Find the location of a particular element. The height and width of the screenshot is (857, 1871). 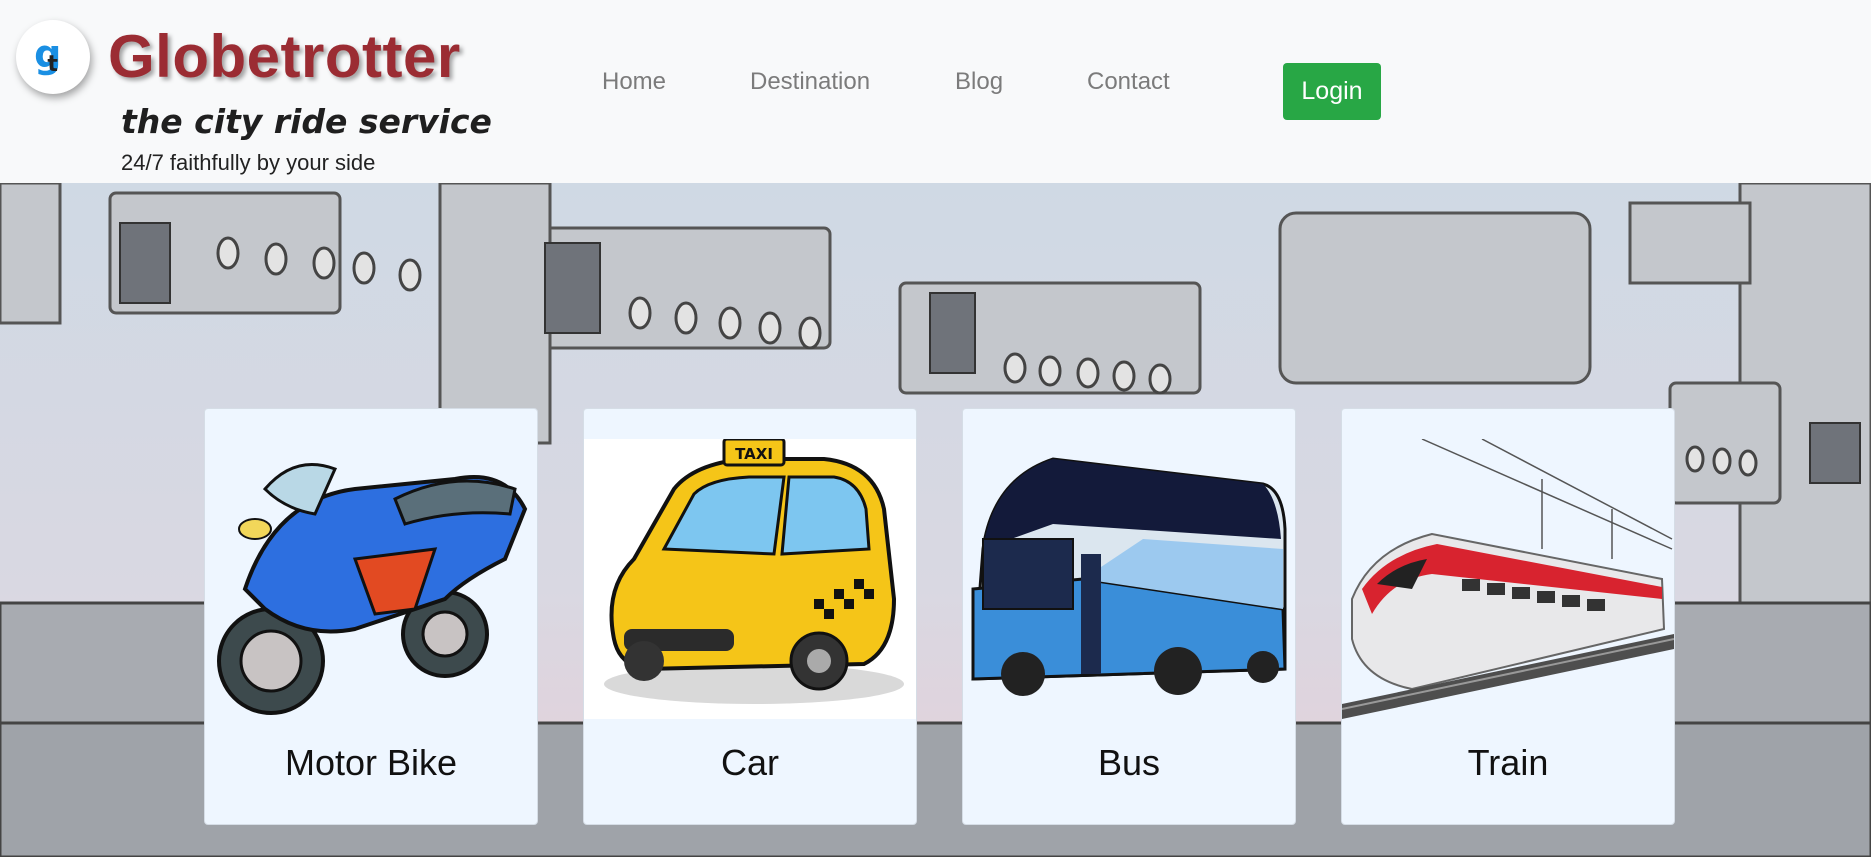

logo-g-icon: gt is located at coordinates (48, 54).